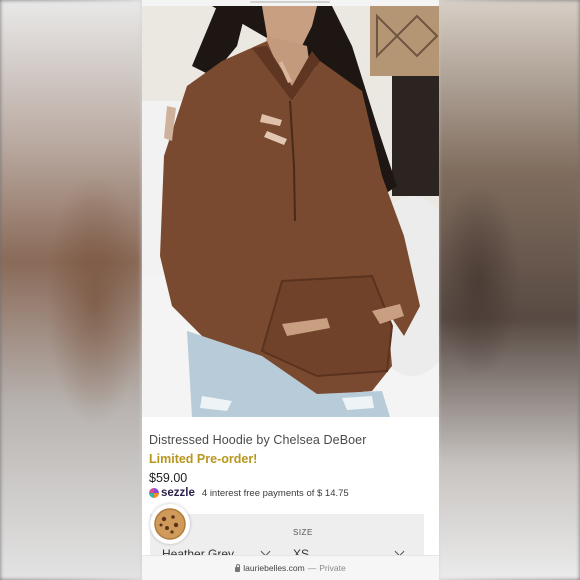 This screenshot has height=580, width=580. What do you see at coordinates (170, 524) in the screenshot?
I see `cookie-avatar-icon` at bounding box center [170, 524].